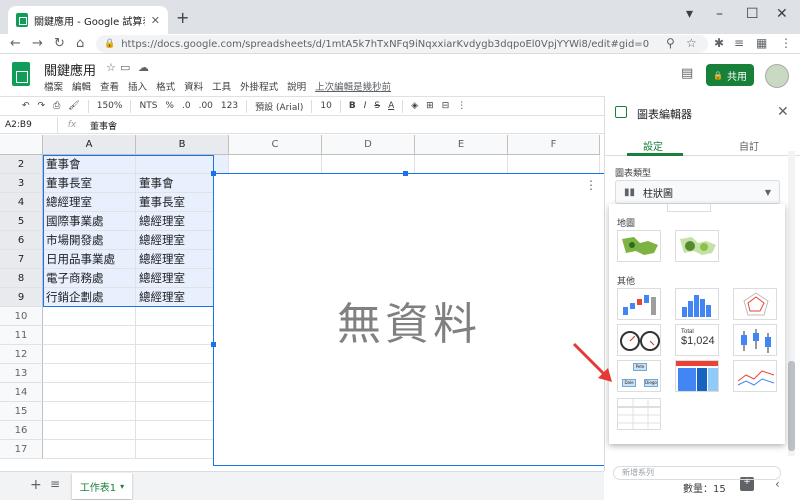 Image resolution: width=800 pixels, height=500 pixels. What do you see at coordinates (786, 43) in the screenshot?
I see `browser-menu-icon: ⋮` at bounding box center [786, 43].